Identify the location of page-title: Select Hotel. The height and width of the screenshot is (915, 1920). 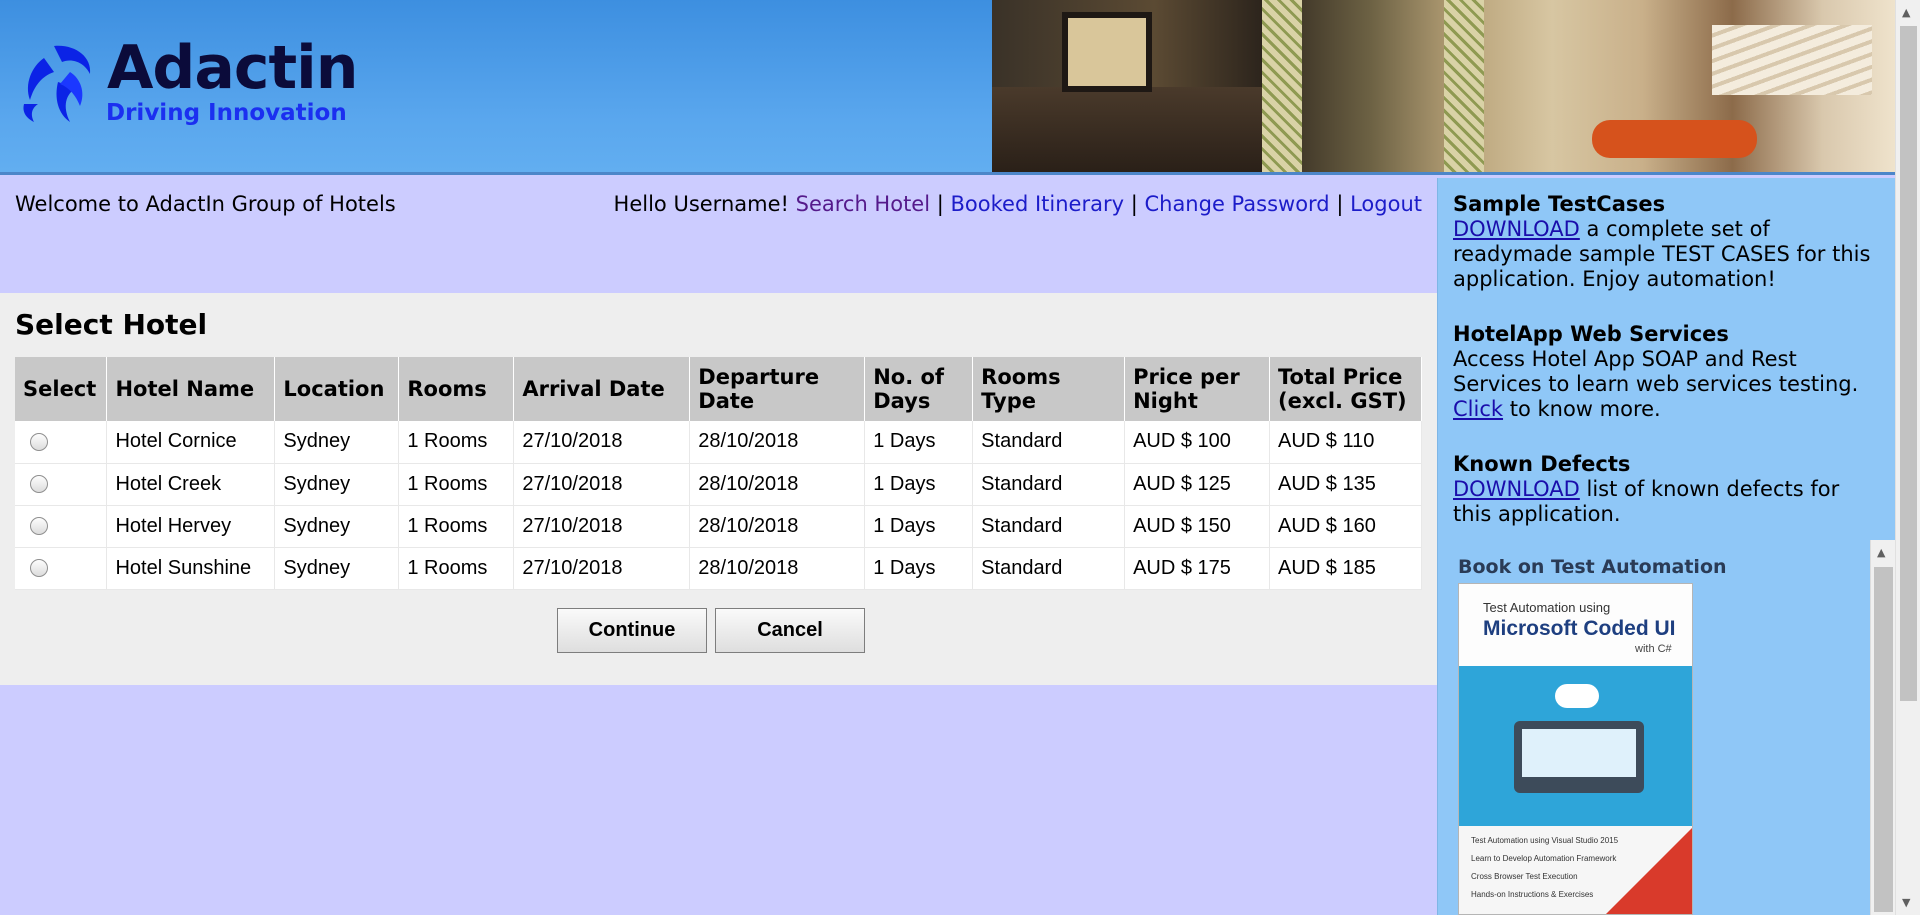
(111, 324).